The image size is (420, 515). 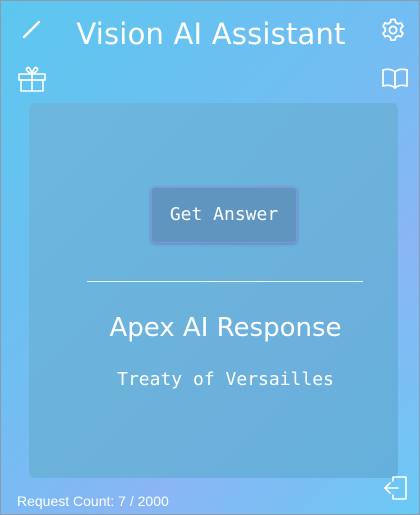 I want to click on gear-icon, so click(x=393, y=30).